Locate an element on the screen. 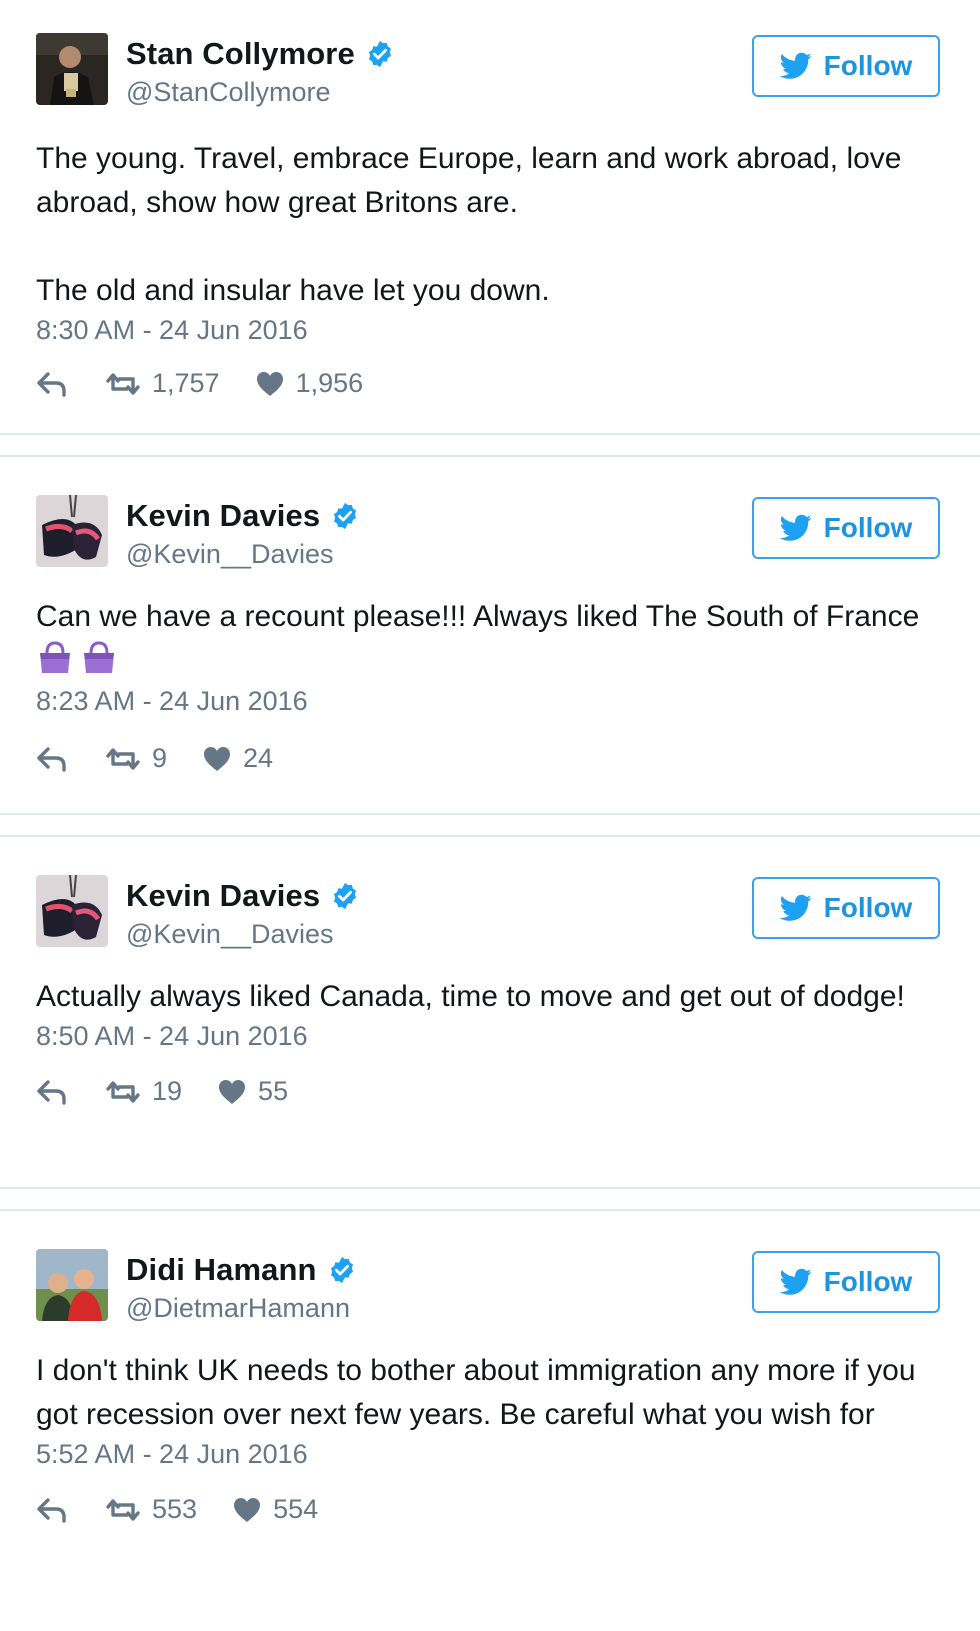 The width and height of the screenshot is (980, 1631). timestamp: 8:30 AM - 24 Jun 2016 is located at coordinates (488, 330).